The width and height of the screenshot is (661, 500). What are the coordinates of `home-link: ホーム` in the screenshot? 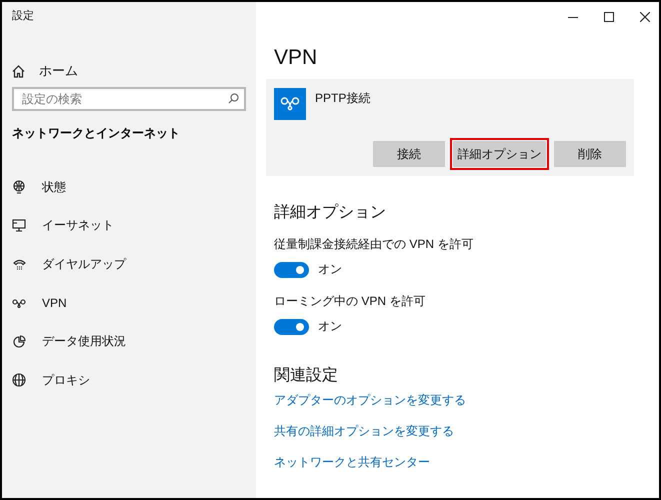 It's located at (58, 71).